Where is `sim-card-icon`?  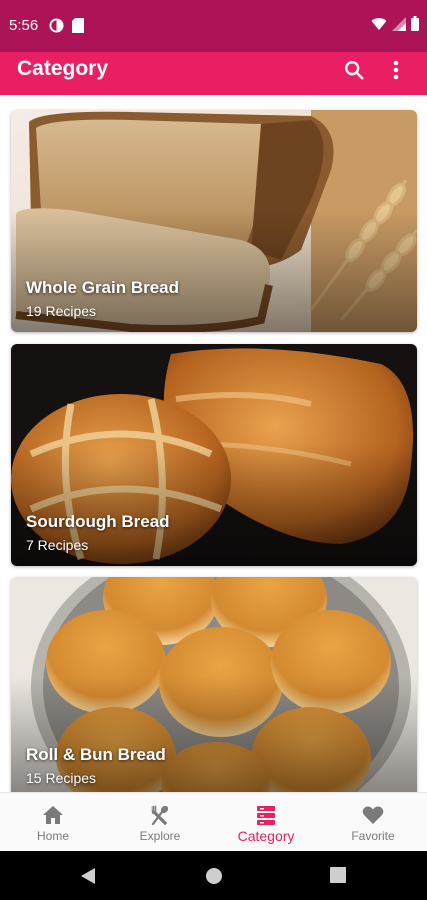 sim-card-icon is located at coordinates (78, 28).